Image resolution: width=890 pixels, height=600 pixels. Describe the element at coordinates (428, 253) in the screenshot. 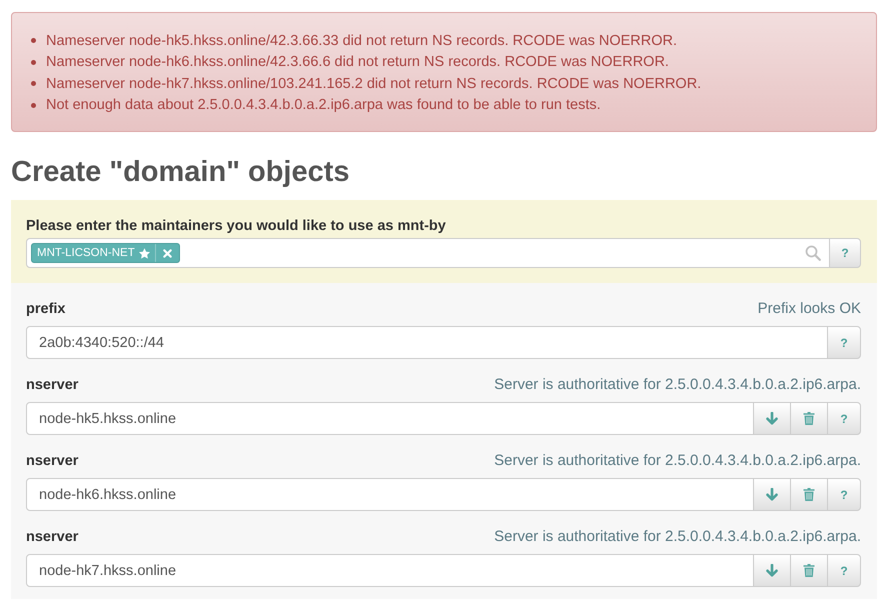

I see `maintainer-input: MNT-LICSON-NET` at that location.